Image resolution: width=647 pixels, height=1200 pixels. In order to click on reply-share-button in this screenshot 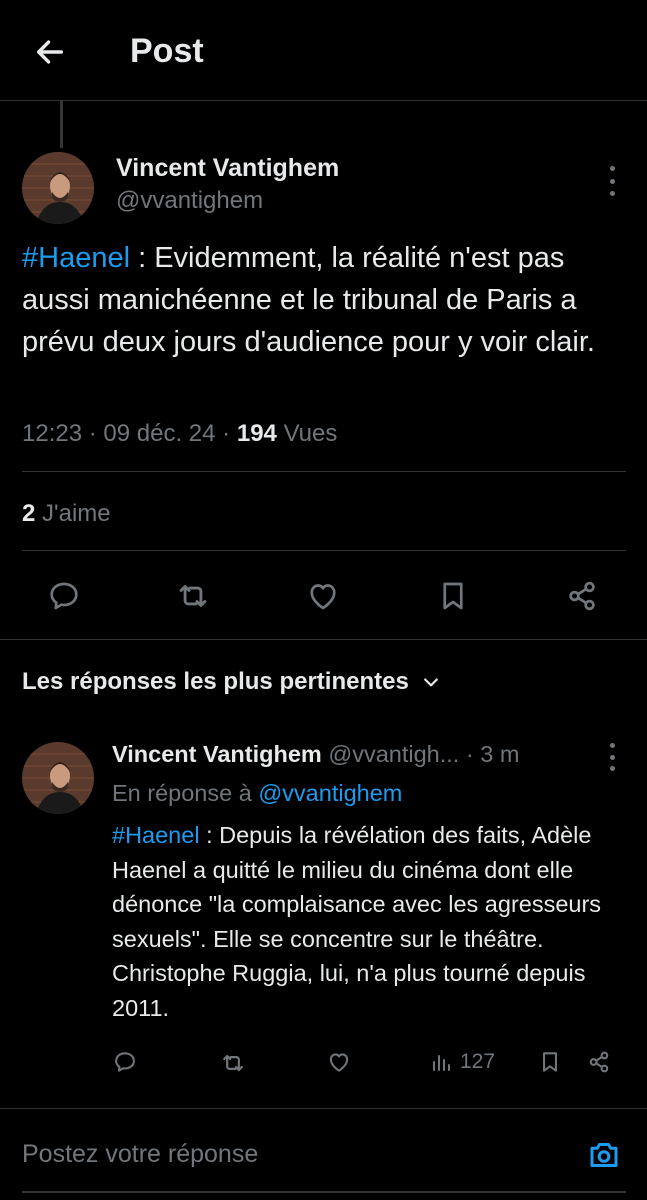, I will do `click(599, 1062)`.